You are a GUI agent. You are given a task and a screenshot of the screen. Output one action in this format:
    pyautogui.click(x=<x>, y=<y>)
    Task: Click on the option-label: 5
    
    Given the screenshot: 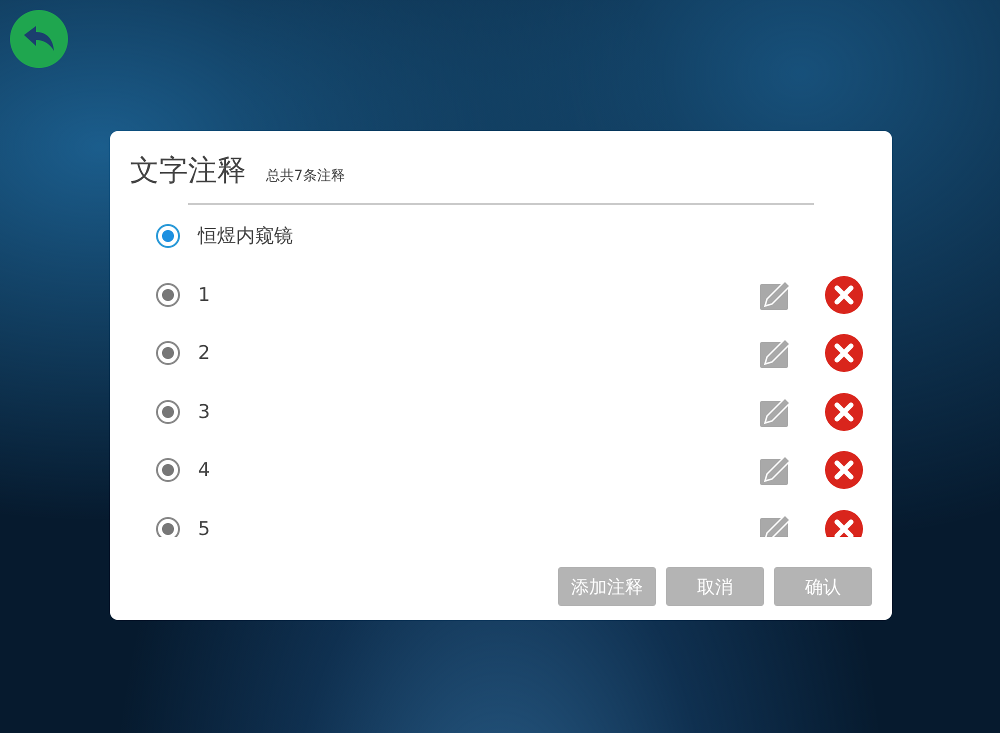 What is the action you would take?
    pyautogui.click(x=205, y=527)
    